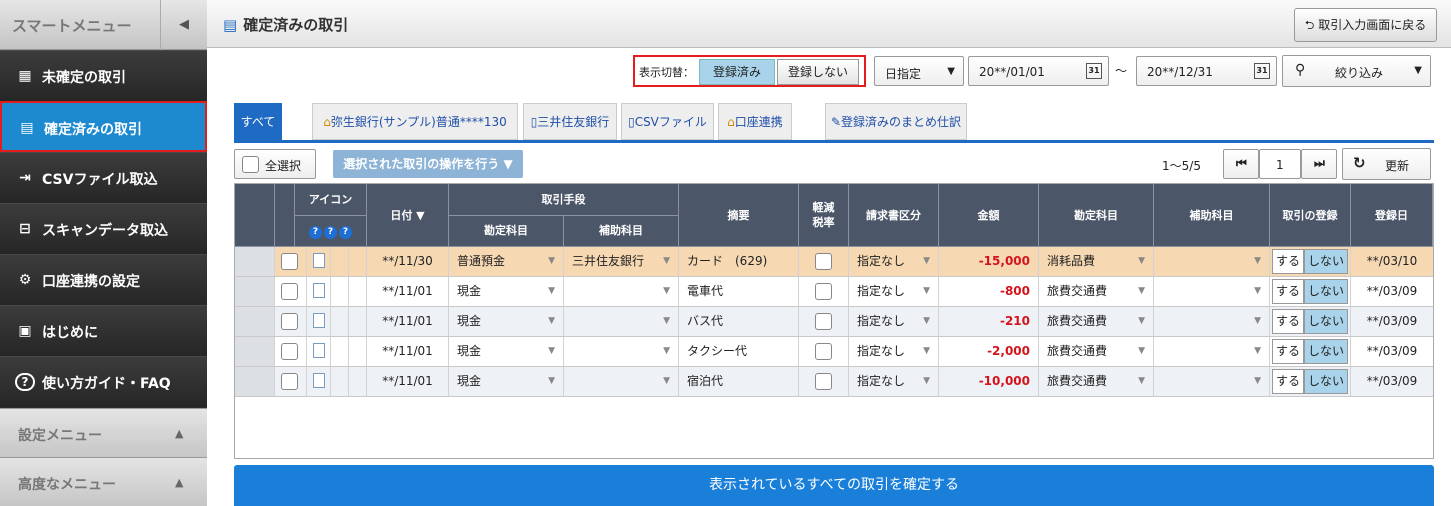 The image size is (1451, 506). What do you see at coordinates (1319, 164) in the screenshot?
I see `last-page-button: ⏭` at bounding box center [1319, 164].